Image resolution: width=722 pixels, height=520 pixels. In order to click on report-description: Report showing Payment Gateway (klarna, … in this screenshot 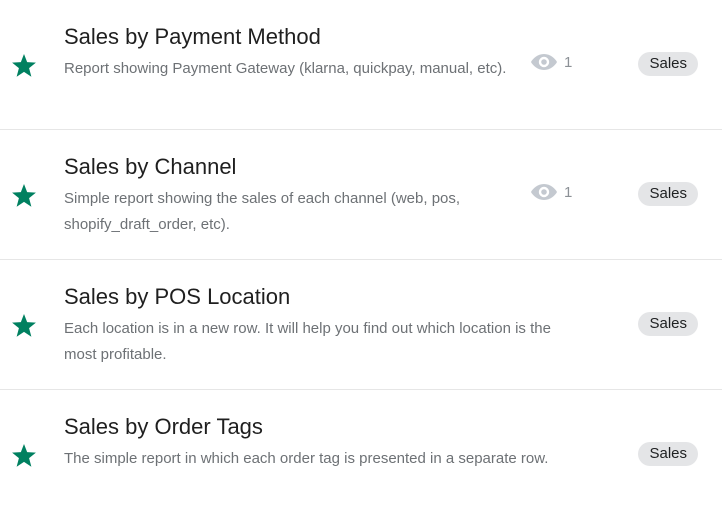, I will do `click(285, 68)`.